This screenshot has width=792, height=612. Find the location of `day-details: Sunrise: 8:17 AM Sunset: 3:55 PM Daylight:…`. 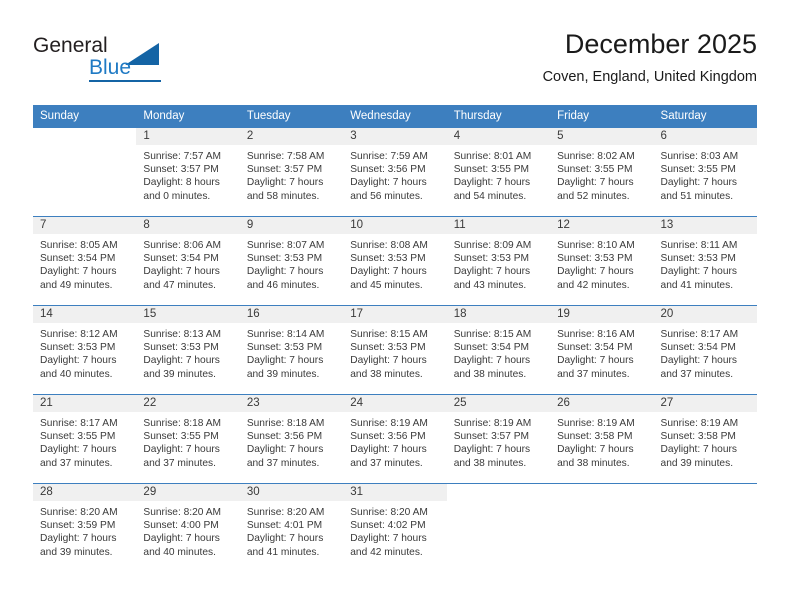

day-details: Sunrise: 8:17 AM Sunset: 3:55 PM Daylight:… is located at coordinates (84, 441).